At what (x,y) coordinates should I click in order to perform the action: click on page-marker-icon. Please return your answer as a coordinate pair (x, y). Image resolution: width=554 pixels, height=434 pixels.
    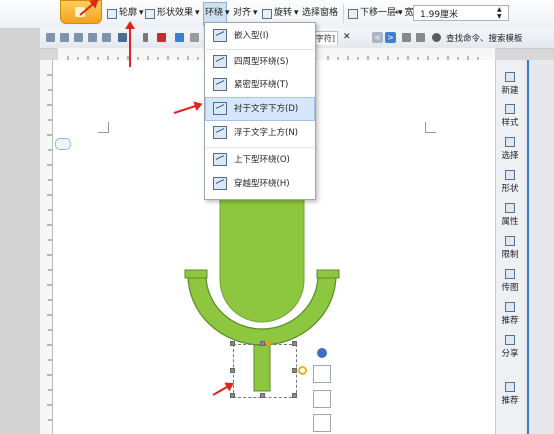
    Looking at the image, I should click on (63, 144).